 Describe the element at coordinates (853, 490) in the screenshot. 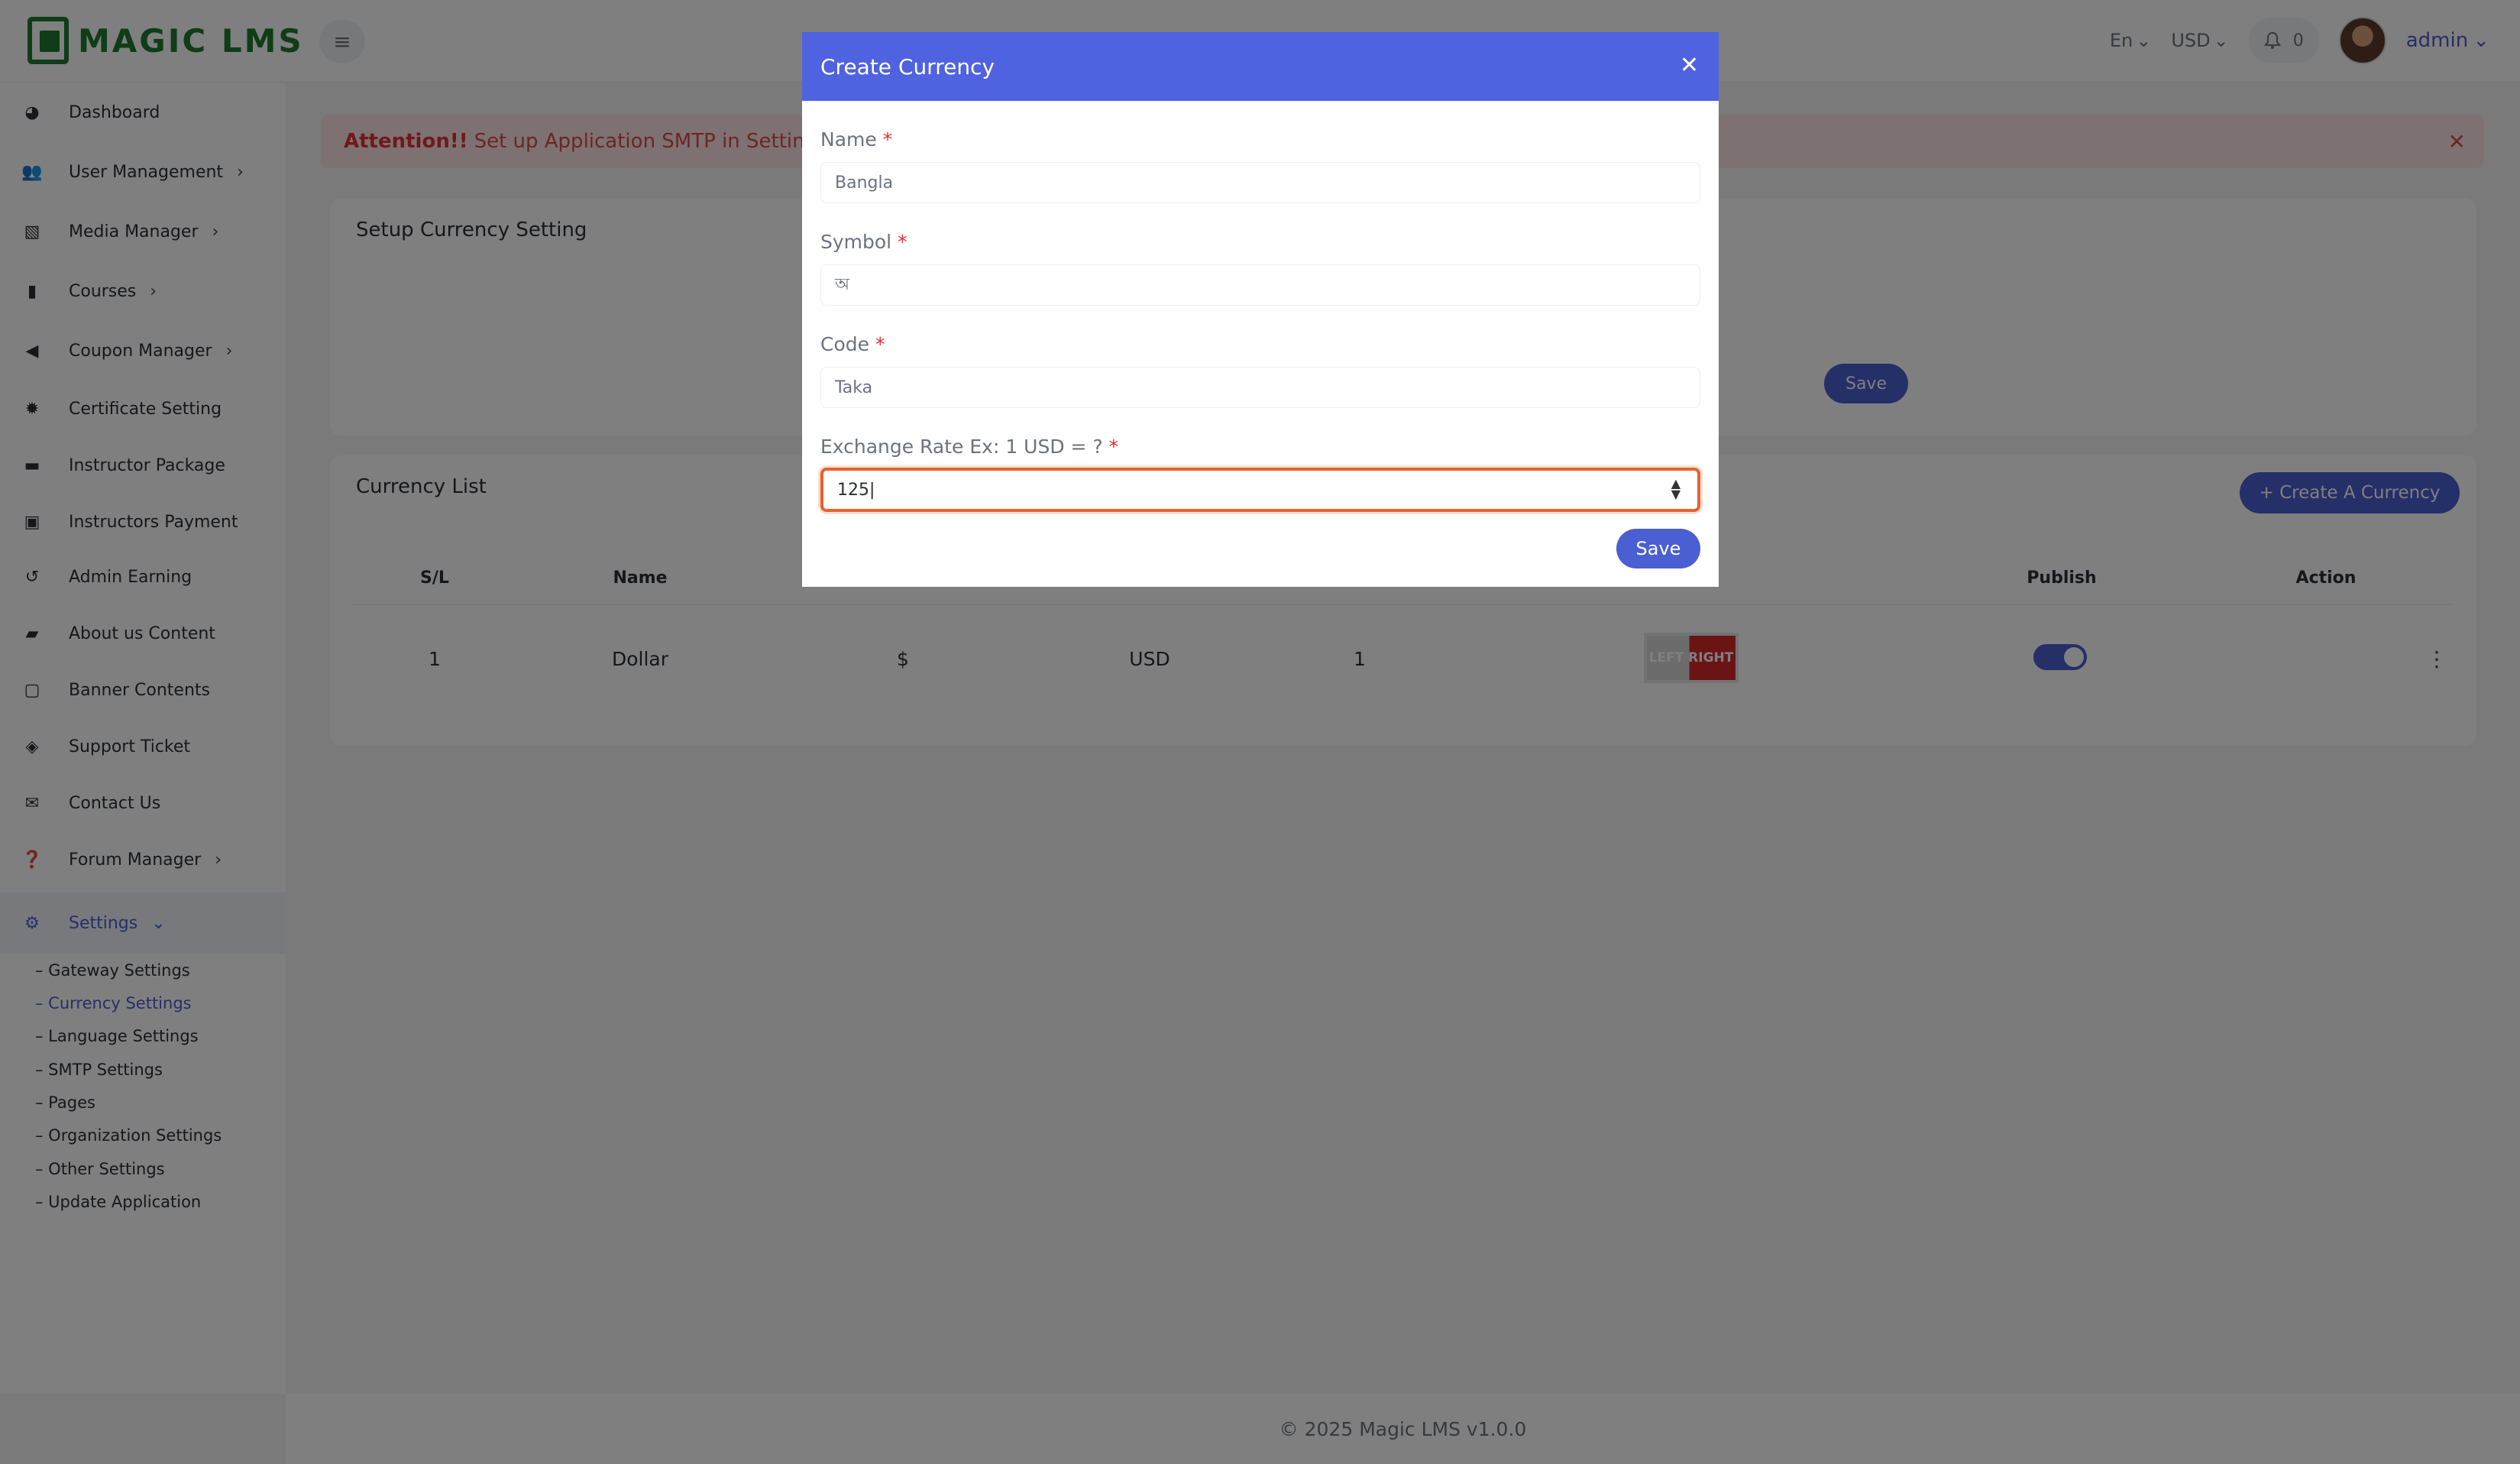

I see `exchange-rate-input-value: 125` at that location.